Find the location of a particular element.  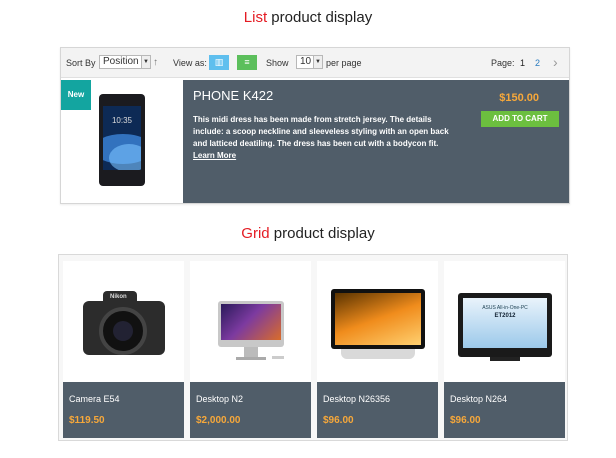

page-1-link: 1 is located at coordinates (522, 63).